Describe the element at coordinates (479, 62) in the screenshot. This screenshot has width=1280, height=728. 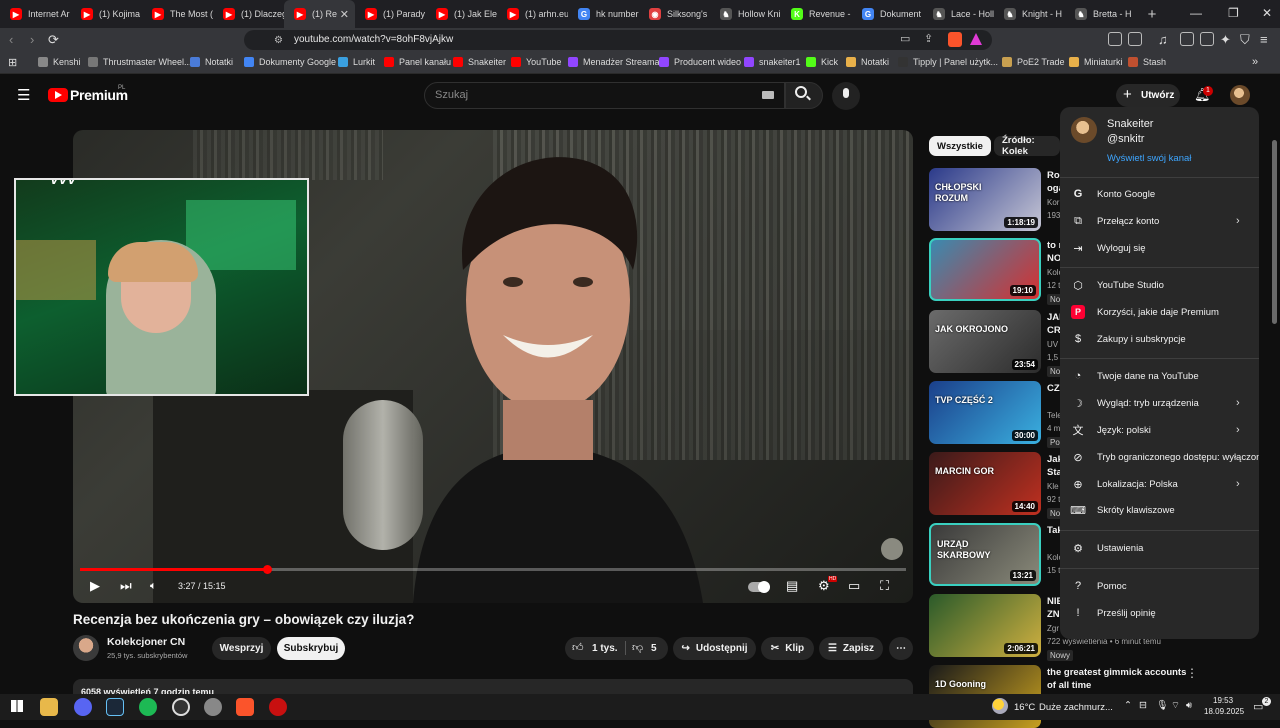
I see `bookmark-item: Snakeiter` at that location.